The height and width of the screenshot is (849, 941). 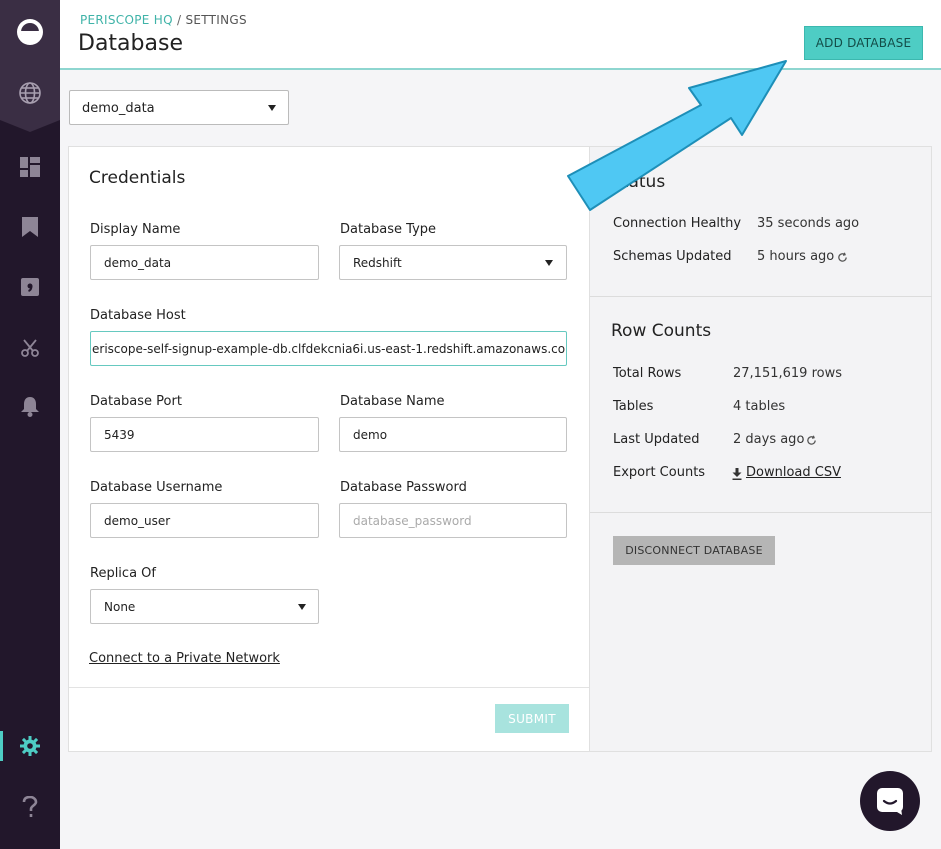 I want to click on chat-button, so click(x=890, y=801).